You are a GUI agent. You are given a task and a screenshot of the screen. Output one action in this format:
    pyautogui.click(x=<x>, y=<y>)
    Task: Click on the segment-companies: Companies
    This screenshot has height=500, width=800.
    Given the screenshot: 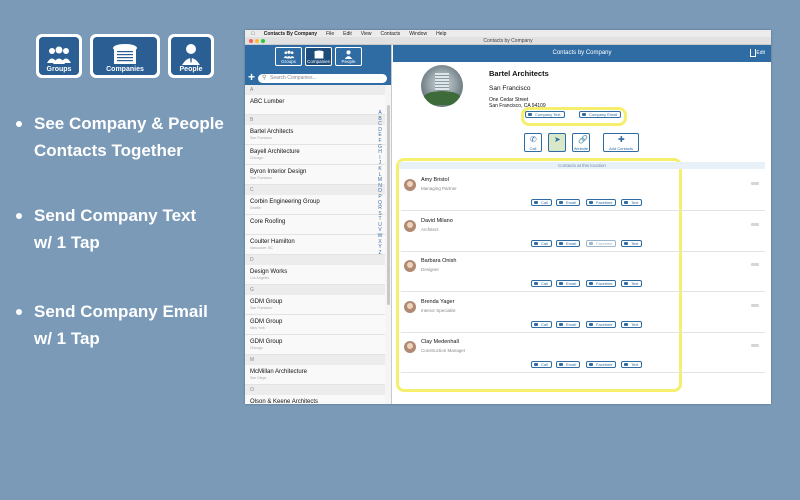 What is the action you would take?
    pyautogui.click(x=318, y=56)
    